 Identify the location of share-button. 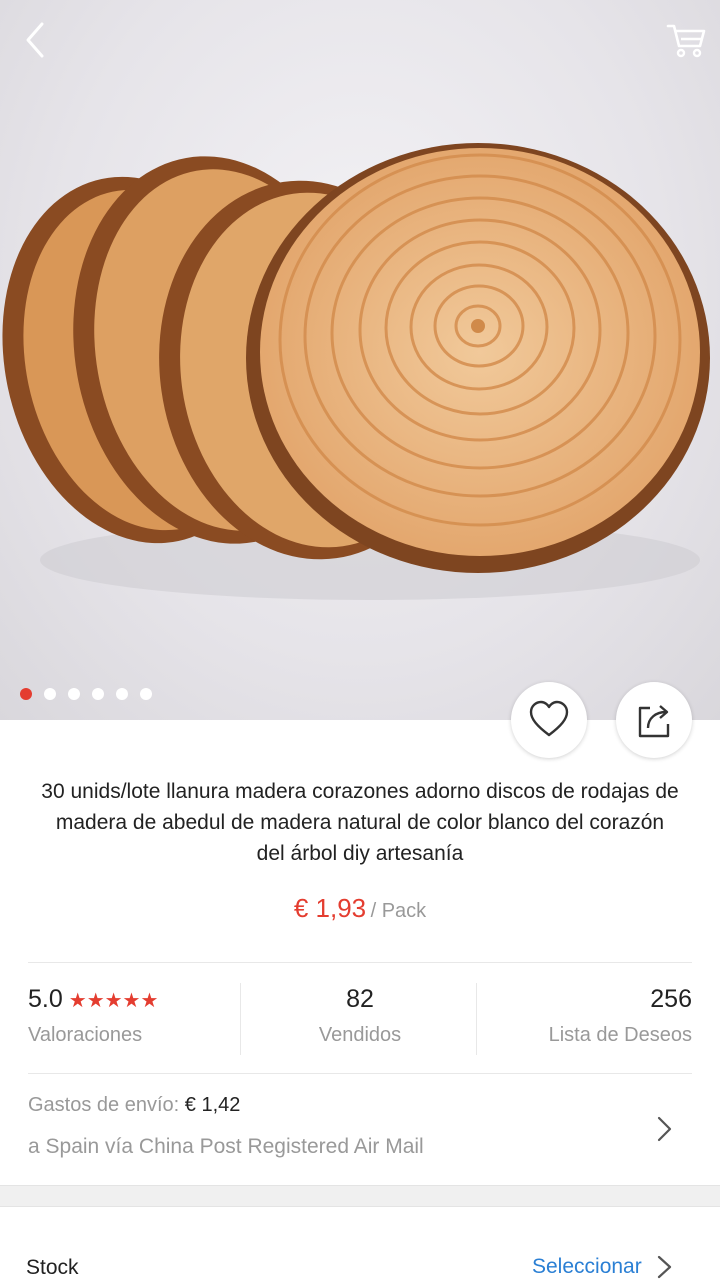
(654, 720).